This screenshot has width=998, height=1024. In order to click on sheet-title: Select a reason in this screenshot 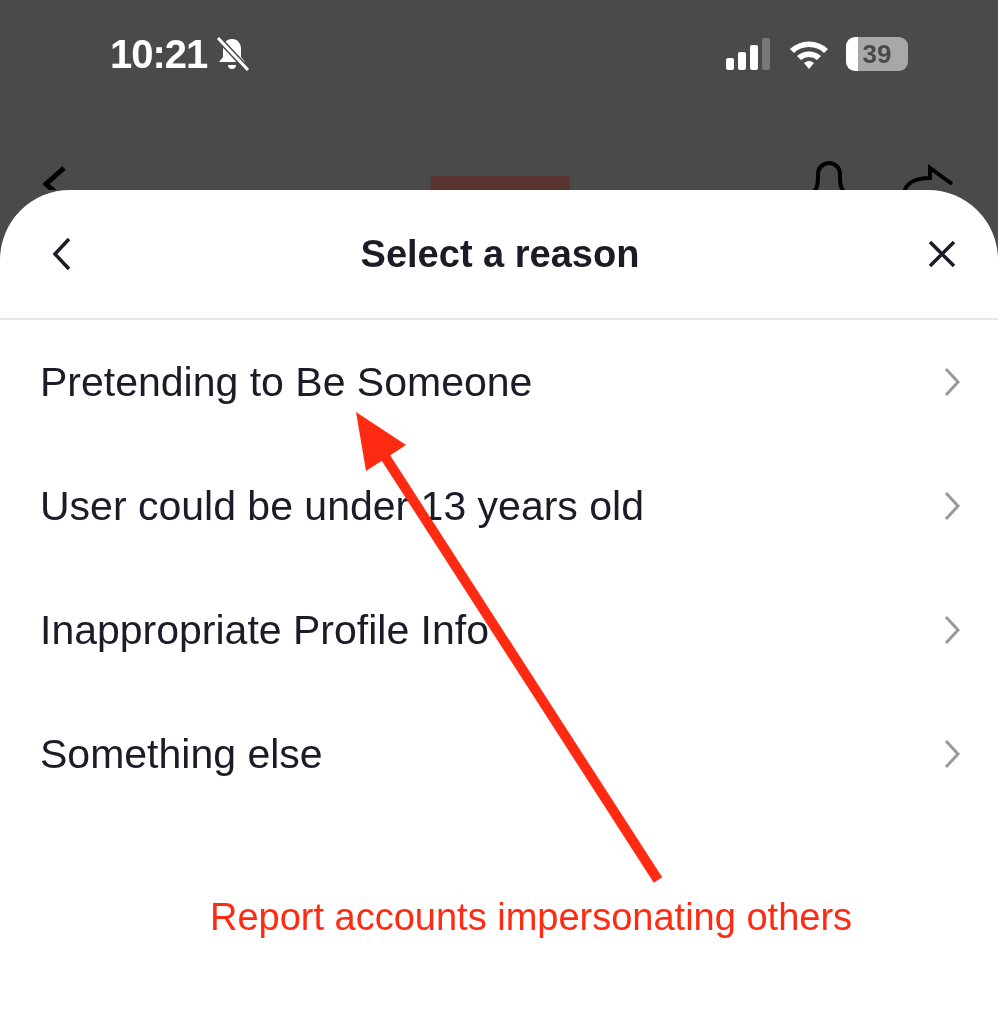, I will do `click(500, 254)`.